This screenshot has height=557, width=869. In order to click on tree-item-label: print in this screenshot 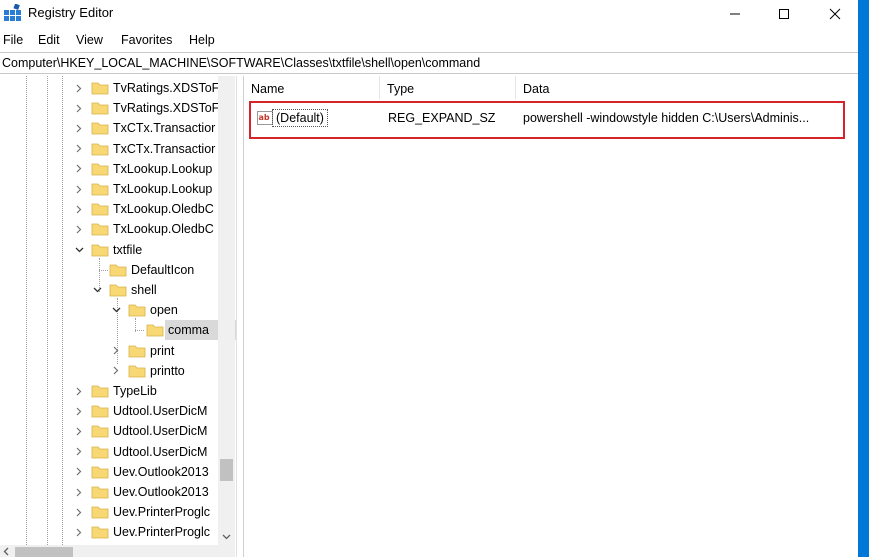, I will do `click(162, 350)`.